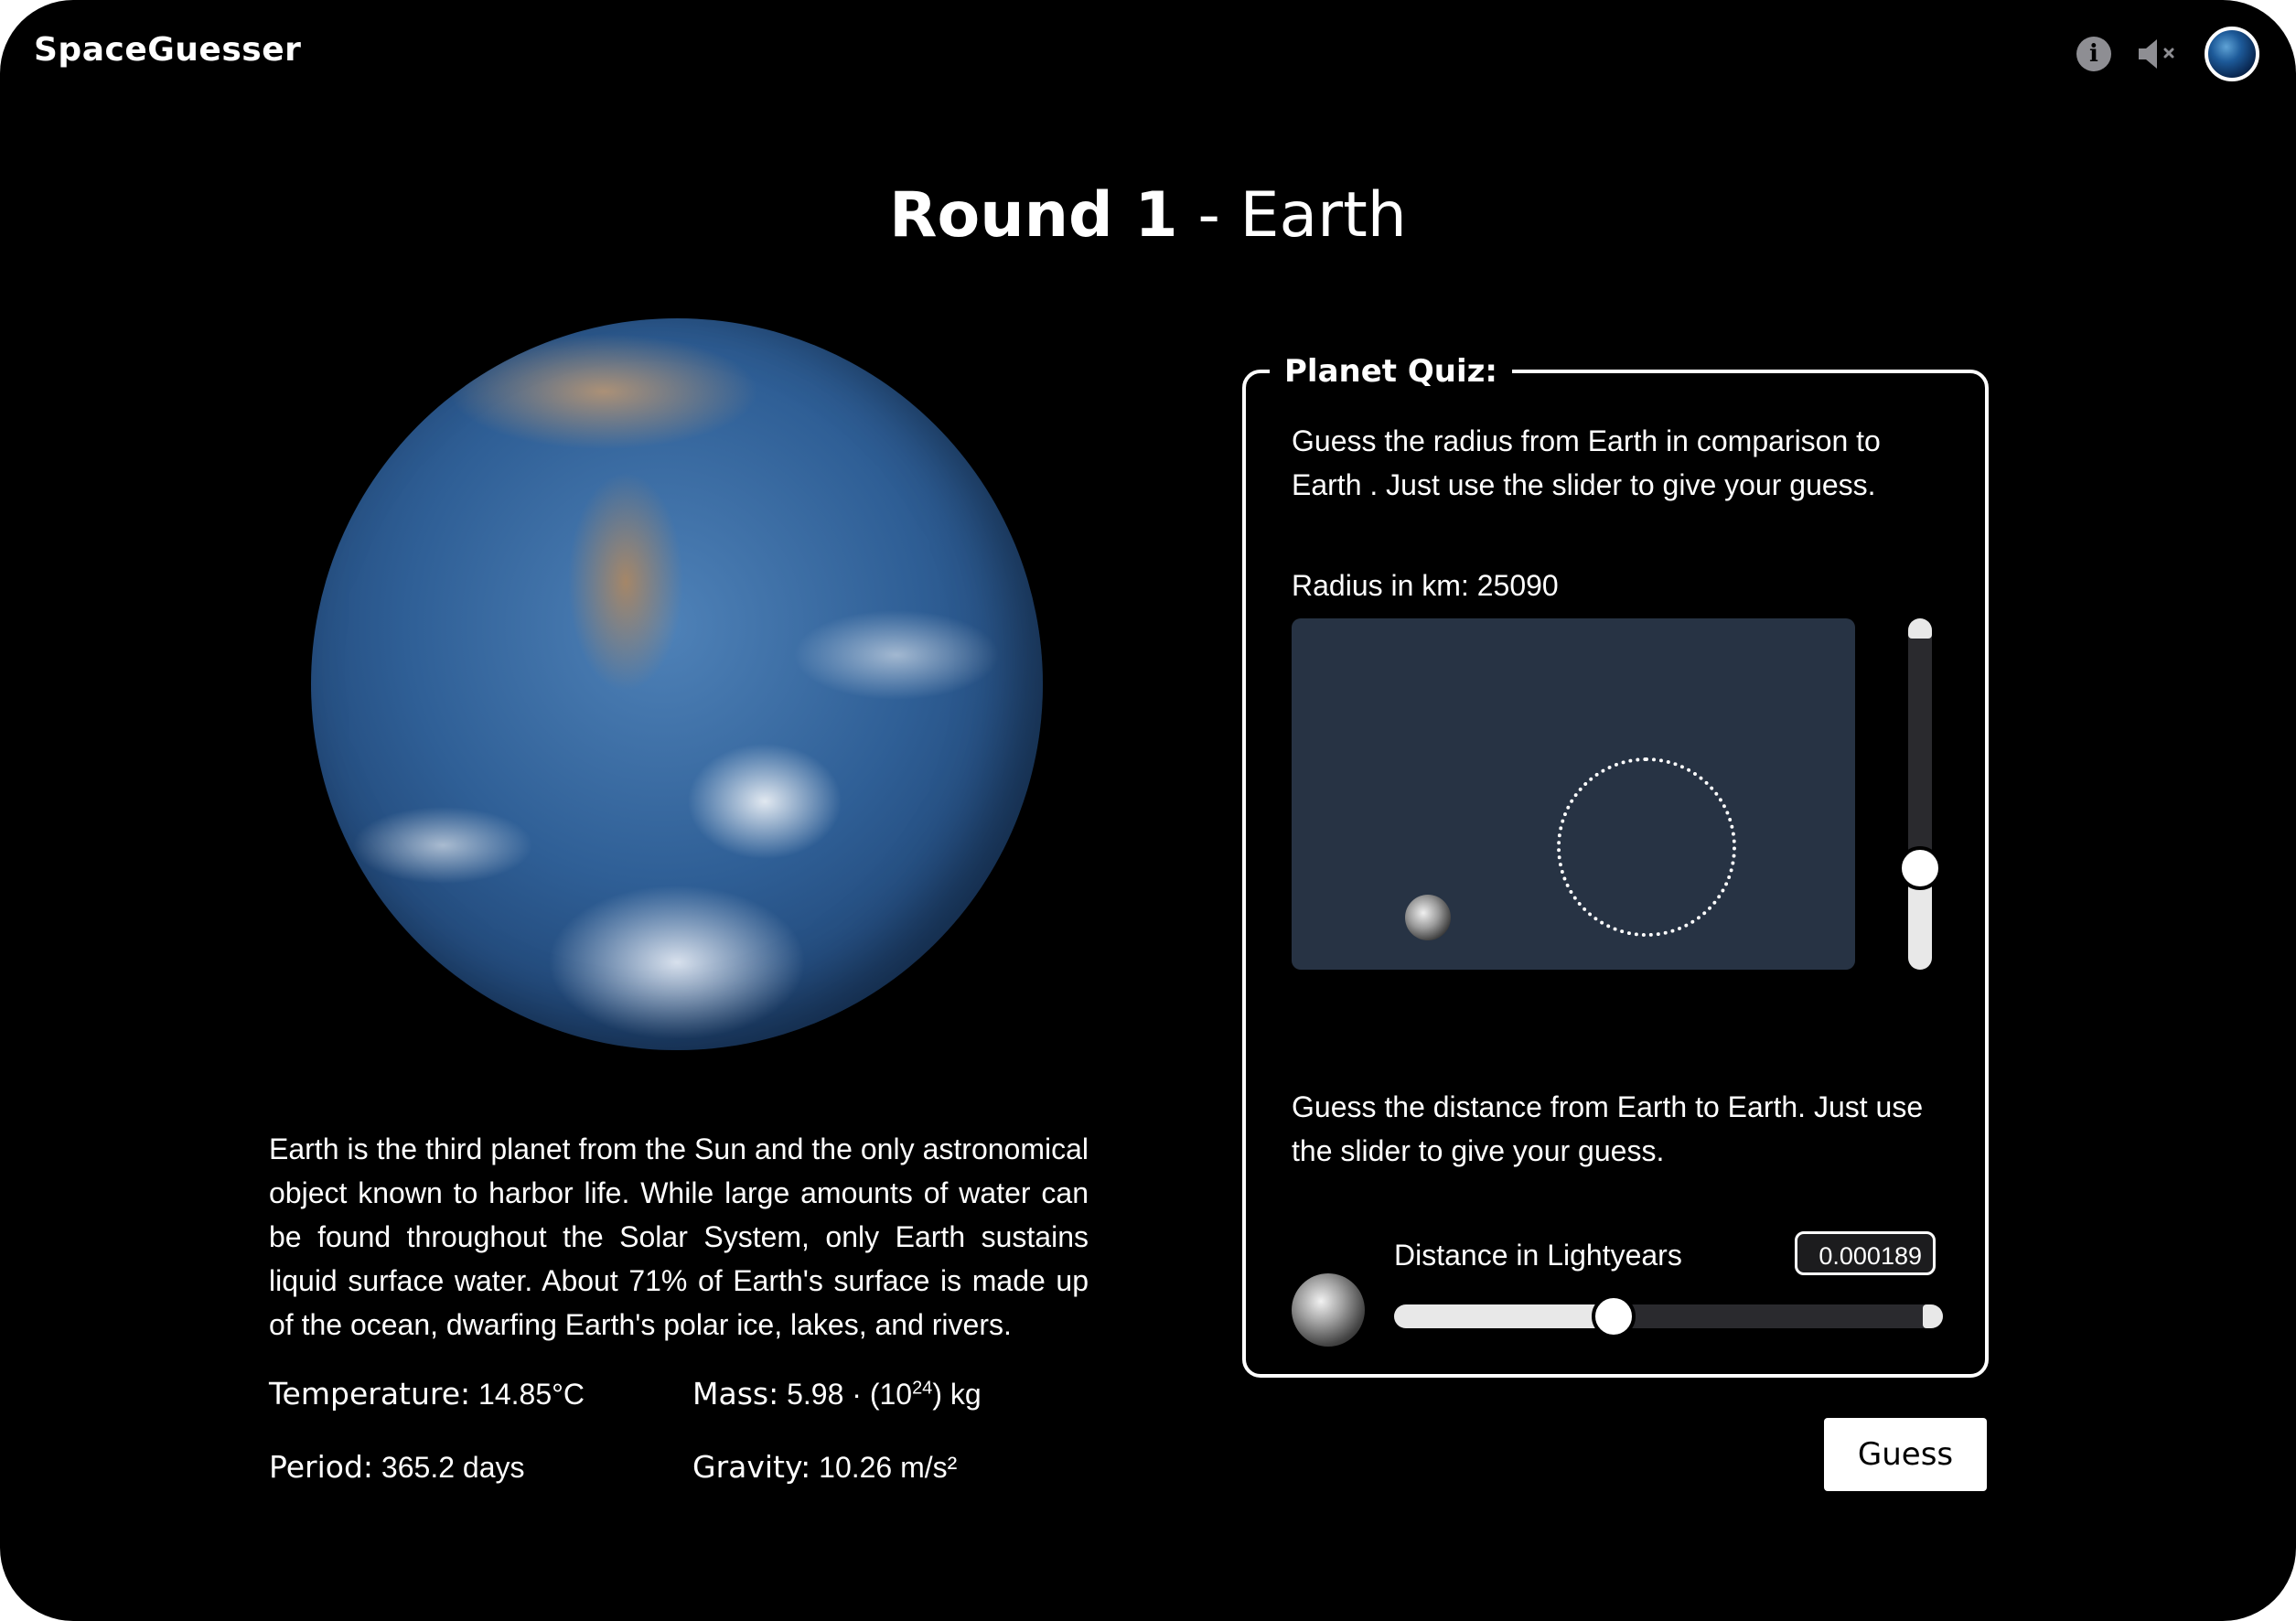 This screenshot has width=2296, height=1621. Describe the element at coordinates (1865, 1253) in the screenshot. I see `distance-value-field: 0.000189` at that location.